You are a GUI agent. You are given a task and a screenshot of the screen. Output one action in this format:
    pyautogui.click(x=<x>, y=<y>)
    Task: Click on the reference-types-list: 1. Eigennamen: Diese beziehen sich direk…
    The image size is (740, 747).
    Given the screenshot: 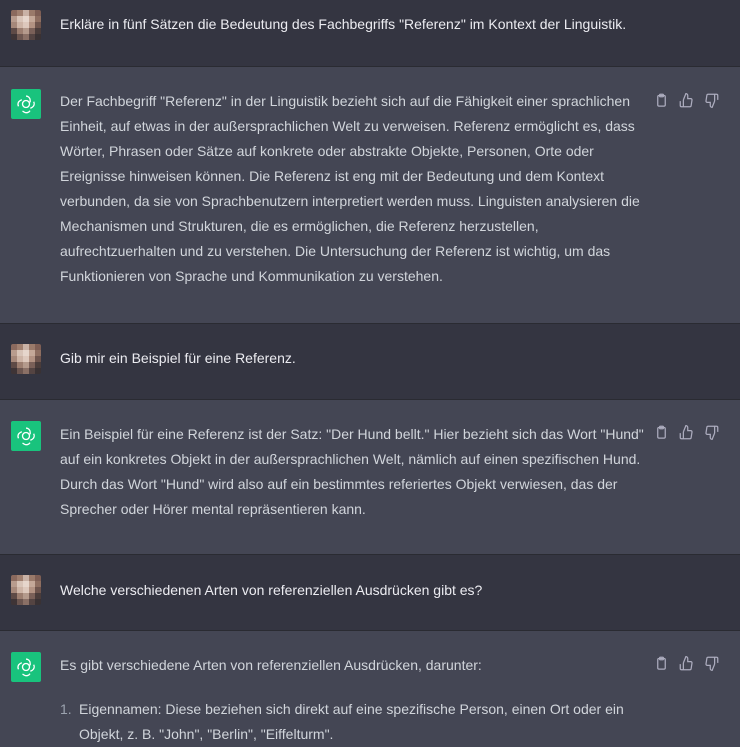 What is the action you would take?
    pyautogui.click(x=352, y=722)
    